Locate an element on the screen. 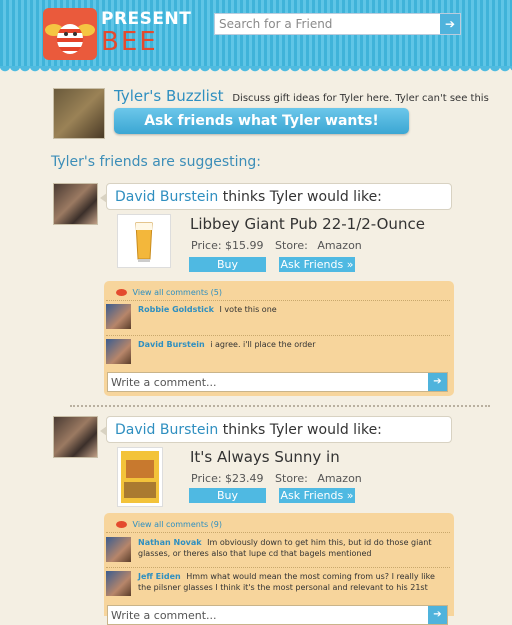 This screenshot has height=625, width=512. commenter-name-link: David Burstein is located at coordinates (171, 344).